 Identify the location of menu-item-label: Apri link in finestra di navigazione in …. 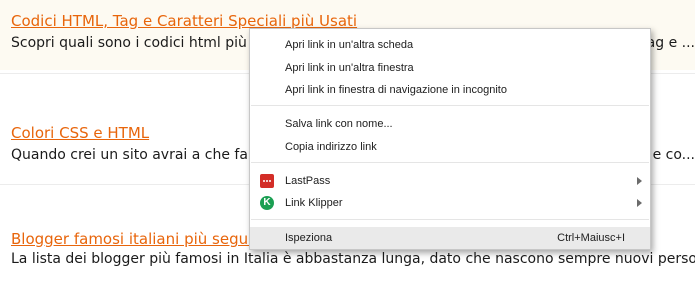
(396, 90).